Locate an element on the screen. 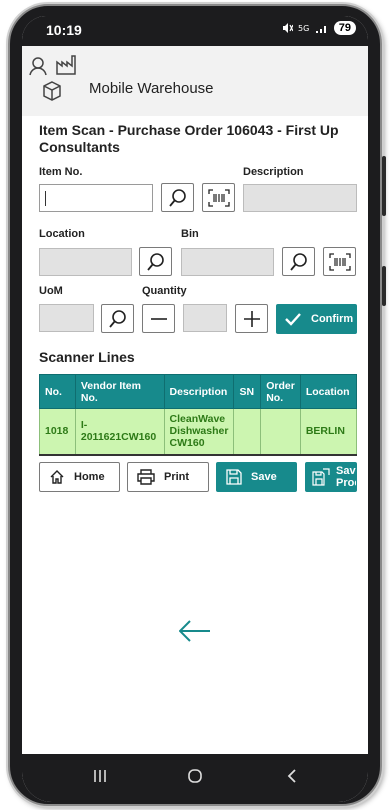  column-header-description: Description is located at coordinates (199, 391).